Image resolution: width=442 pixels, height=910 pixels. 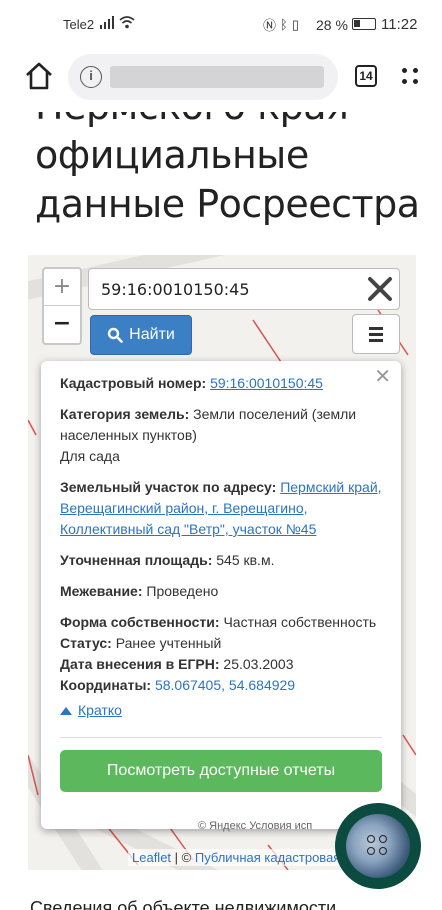 I want to click on section-heading-partial: Сведения об объекте недвижимости, so click(x=183, y=904).